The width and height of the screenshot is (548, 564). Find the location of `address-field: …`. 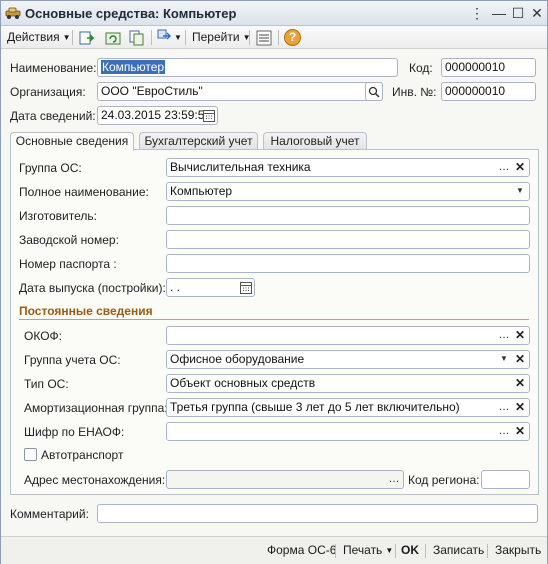

address-field: … is located at coordinates (285, 479).